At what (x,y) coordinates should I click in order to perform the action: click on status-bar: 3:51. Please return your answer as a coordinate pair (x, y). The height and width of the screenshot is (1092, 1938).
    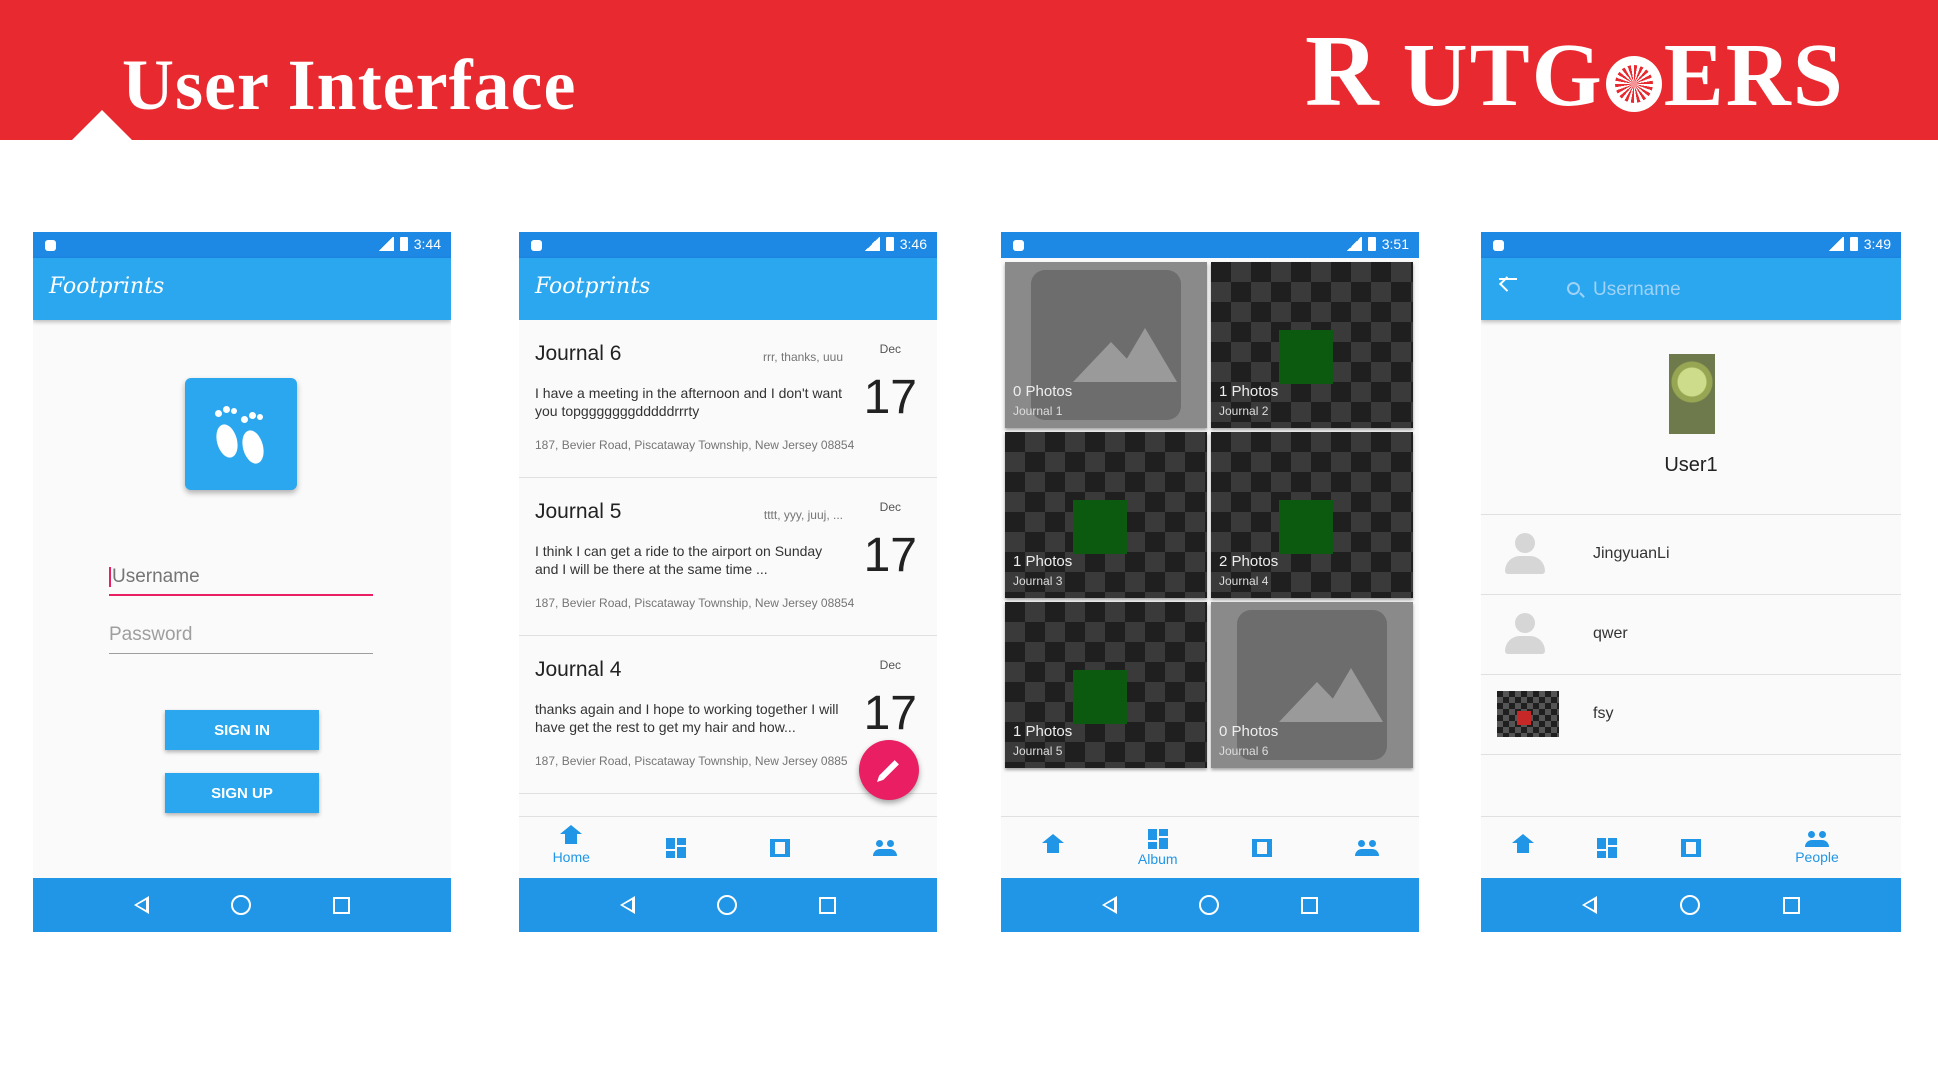
    Looking at the image, I should click on (1210, 245).